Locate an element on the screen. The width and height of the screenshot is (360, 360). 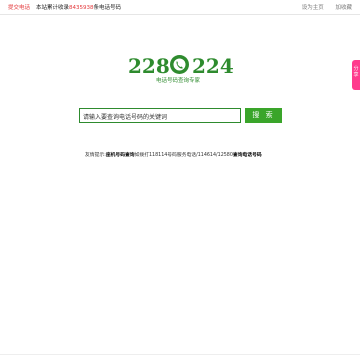
stats-prefix: 本站累计收录 is located at coordinates (53, 8).